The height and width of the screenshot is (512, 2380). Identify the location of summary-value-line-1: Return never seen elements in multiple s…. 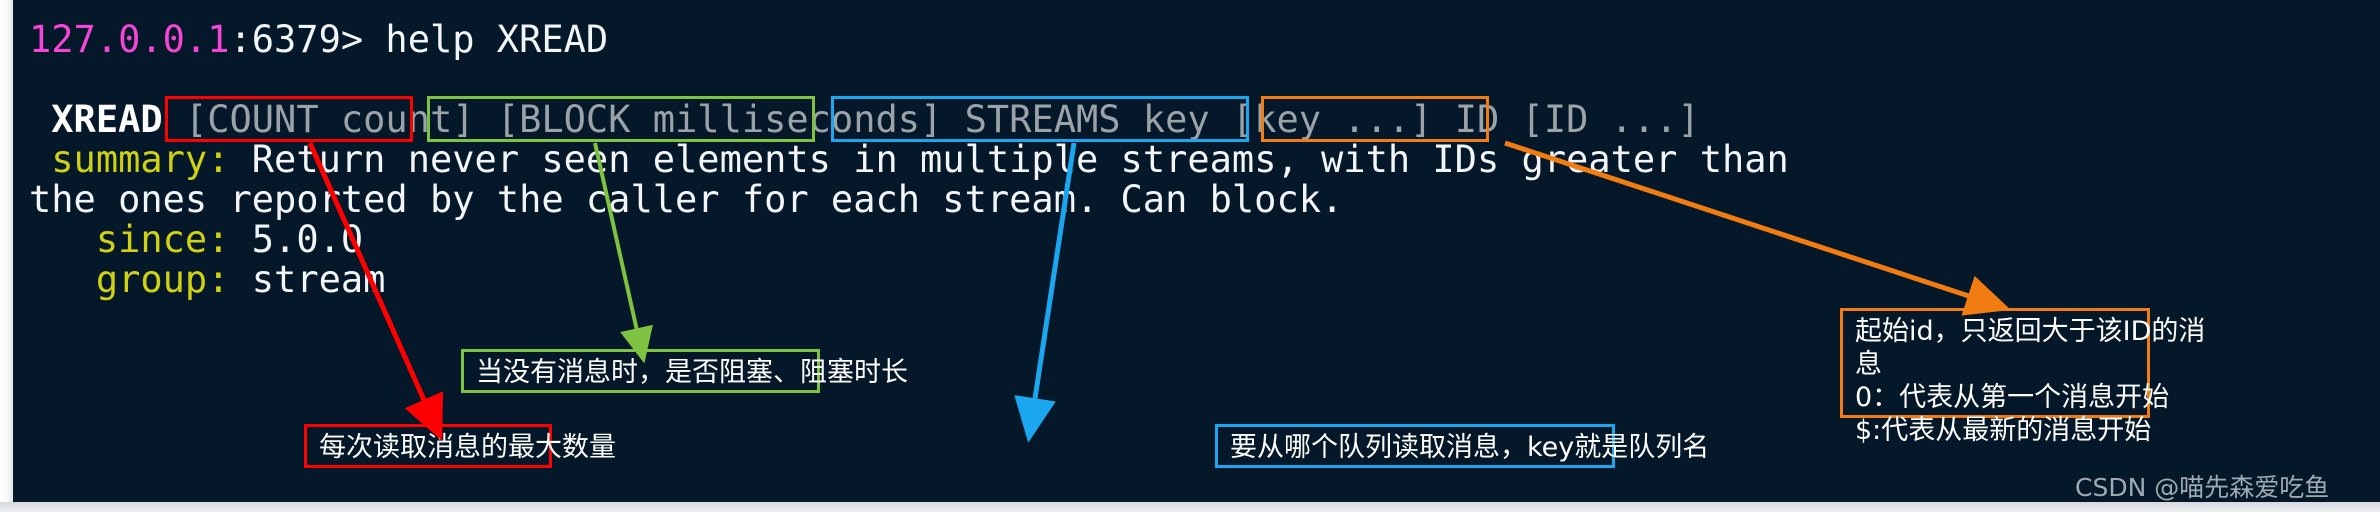
(1020, 159).